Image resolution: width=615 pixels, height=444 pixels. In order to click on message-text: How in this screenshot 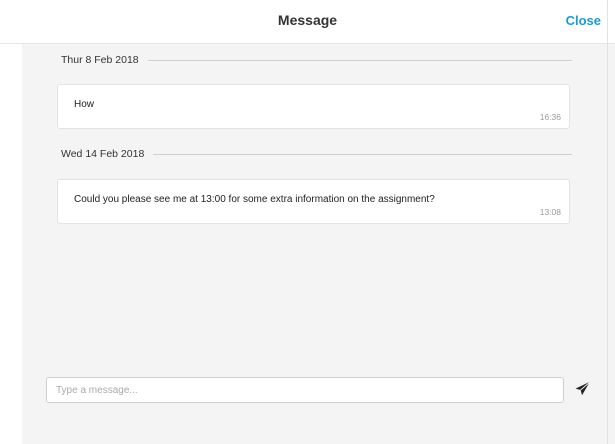, I will do `click(84, 104)`.